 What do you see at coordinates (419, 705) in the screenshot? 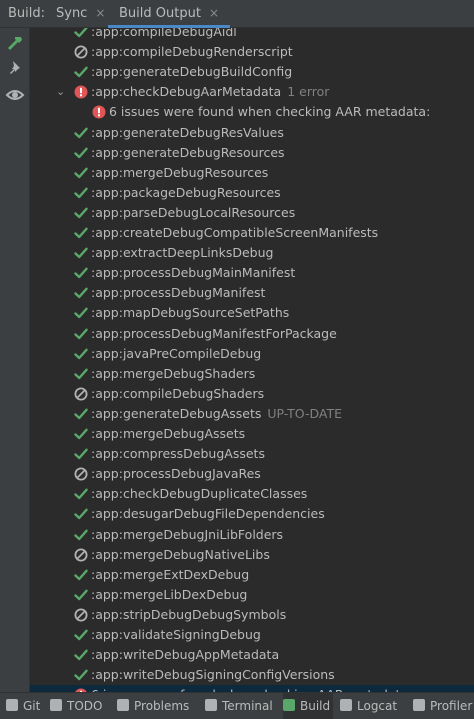
I see `profiler-icon` at bounding box center [419, 705].